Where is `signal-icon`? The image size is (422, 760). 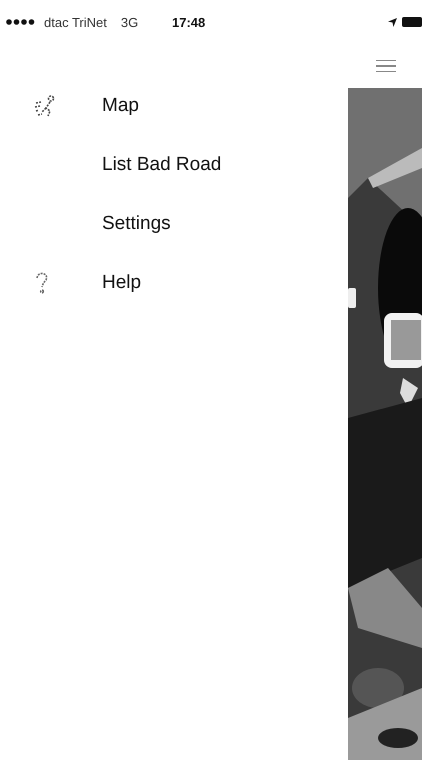
signal-icon is located at coordinates (21, 22).